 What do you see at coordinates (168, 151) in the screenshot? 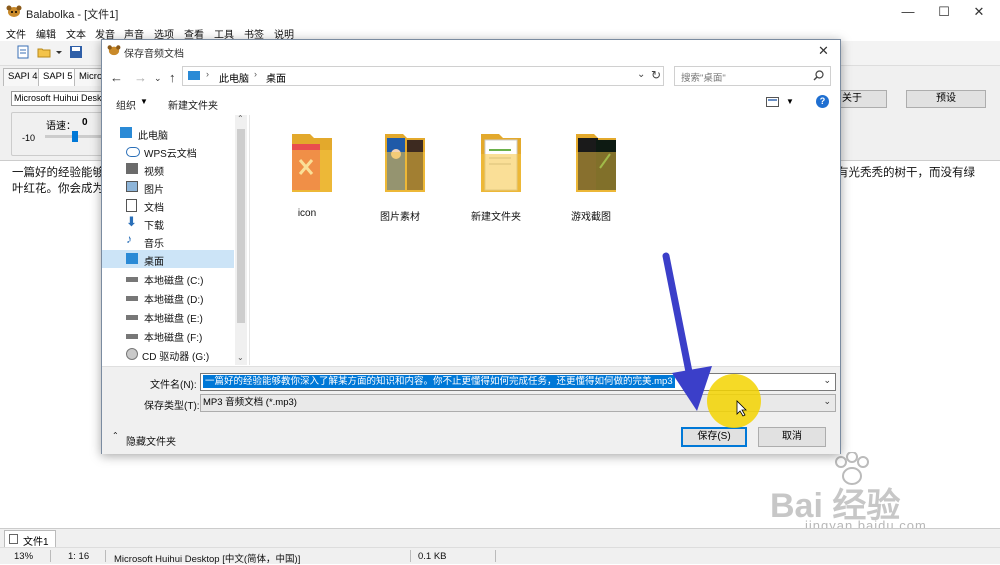
I see `nav-item-wps-cloud: WPS云文档` at bounding box center [168, 151].